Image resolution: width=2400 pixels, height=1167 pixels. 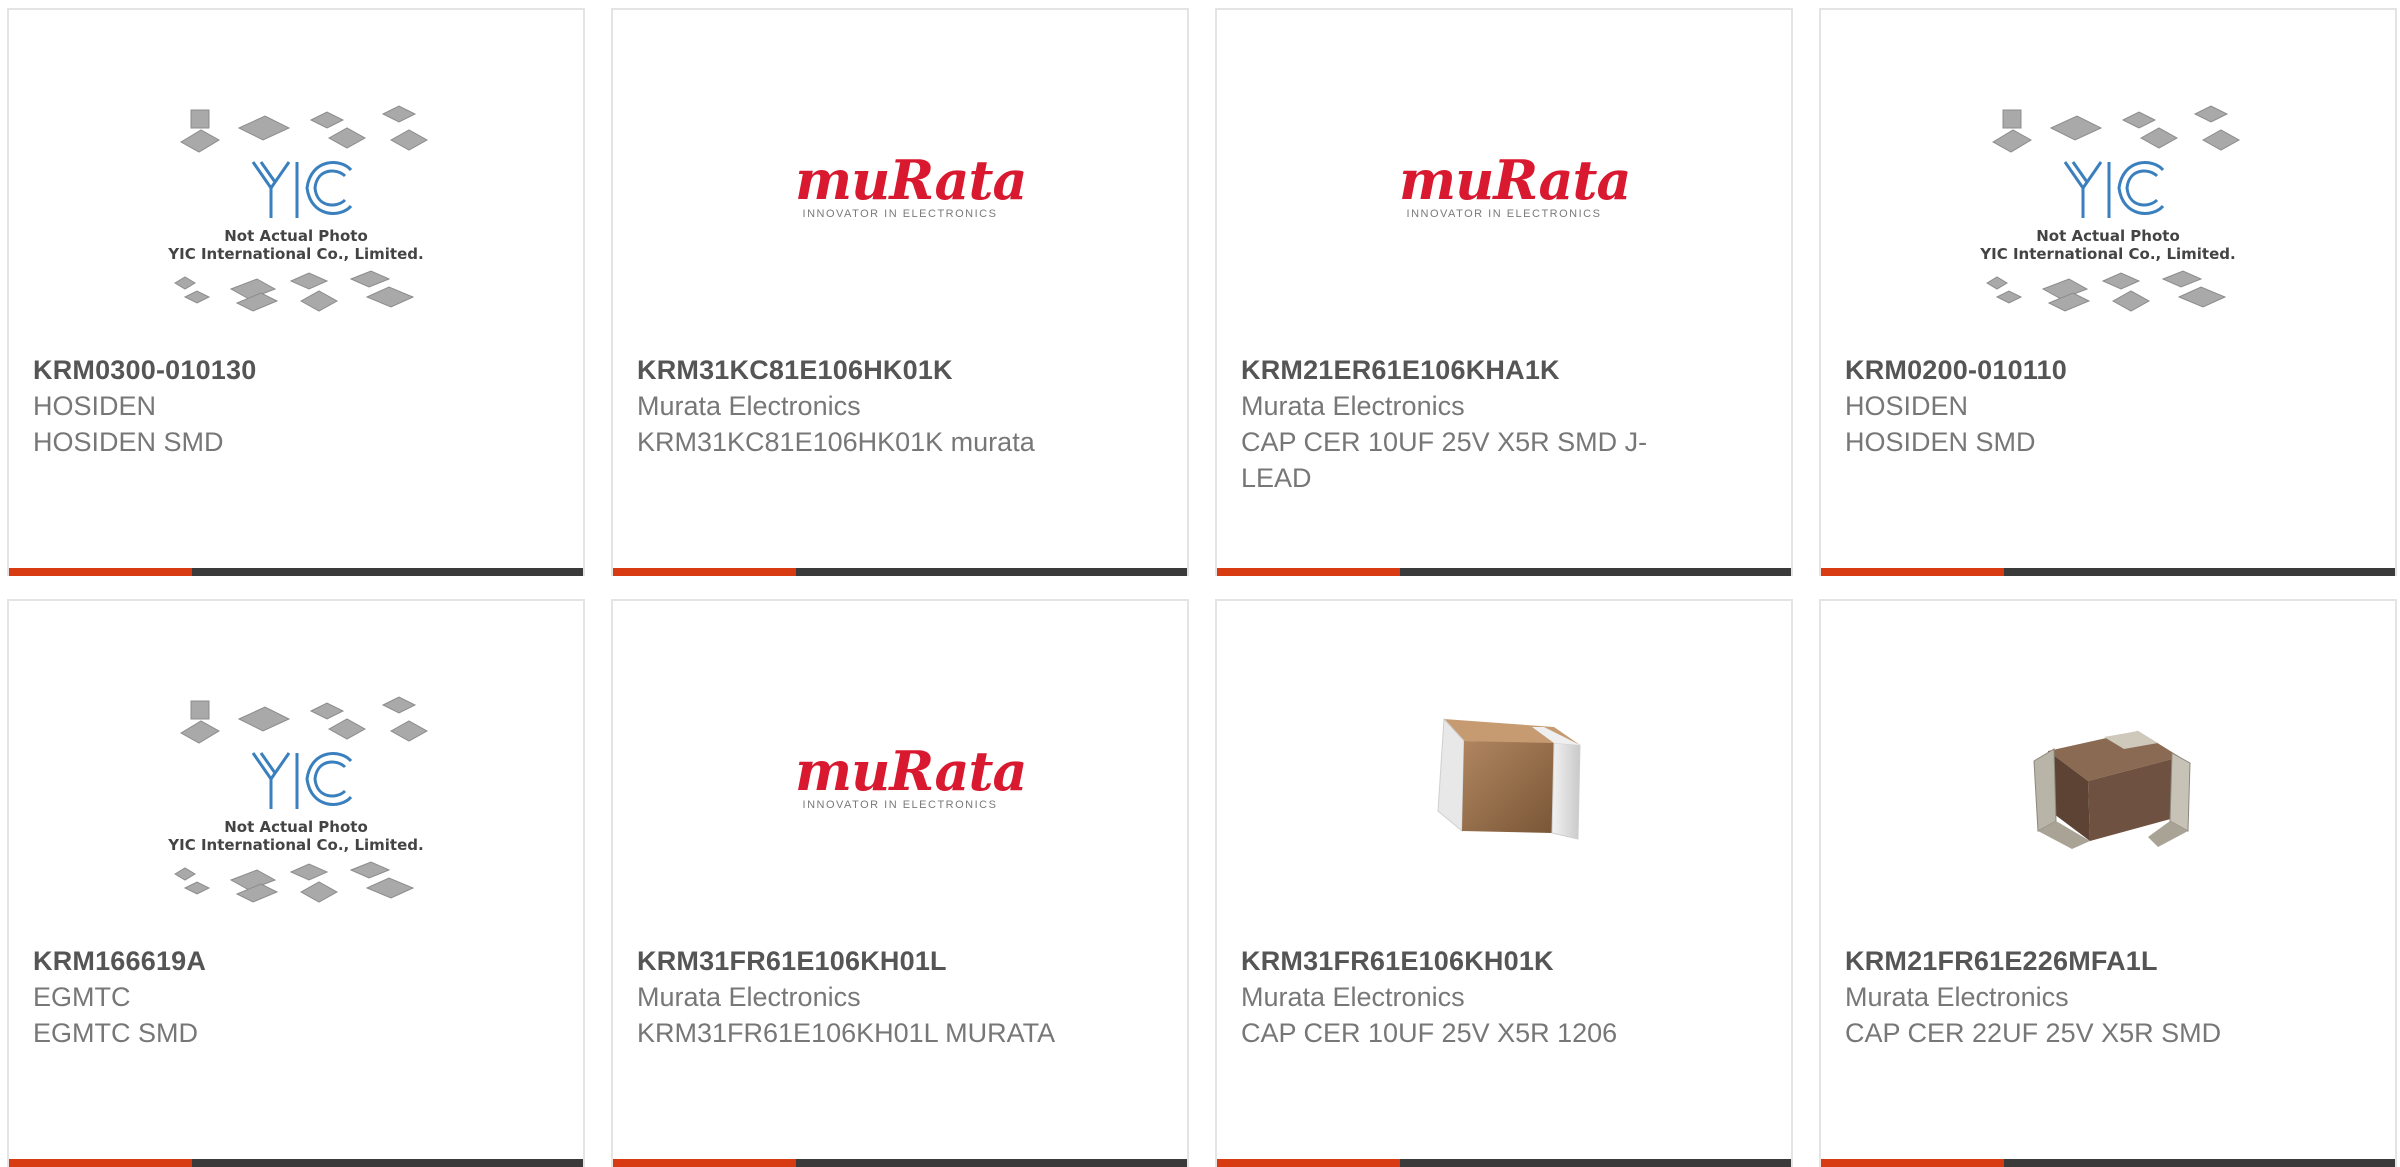 I want to click on part-number-link: KRM31KC81E106HK01K, so click(x=862, y=370).